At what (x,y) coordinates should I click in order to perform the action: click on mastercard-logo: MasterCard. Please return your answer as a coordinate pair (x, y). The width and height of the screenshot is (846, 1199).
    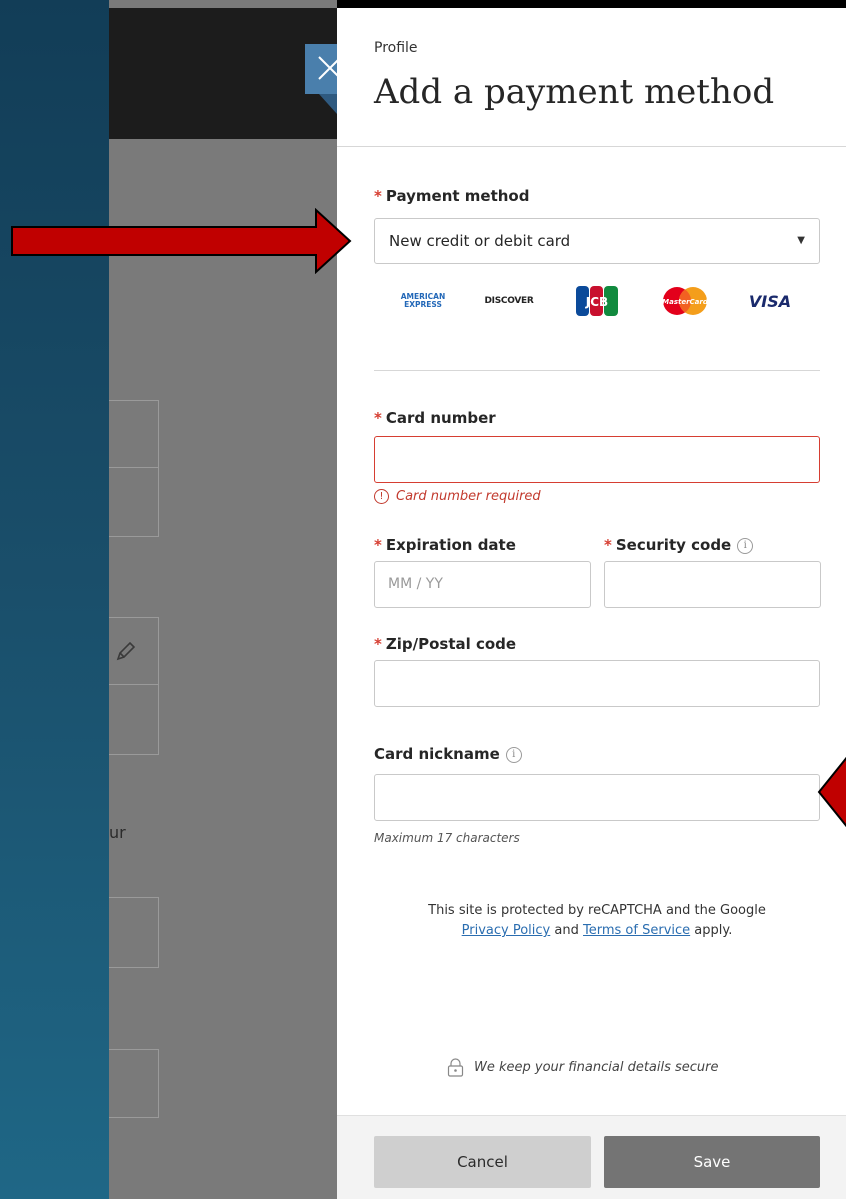
    Looking at the image, I should click on (685, 301).